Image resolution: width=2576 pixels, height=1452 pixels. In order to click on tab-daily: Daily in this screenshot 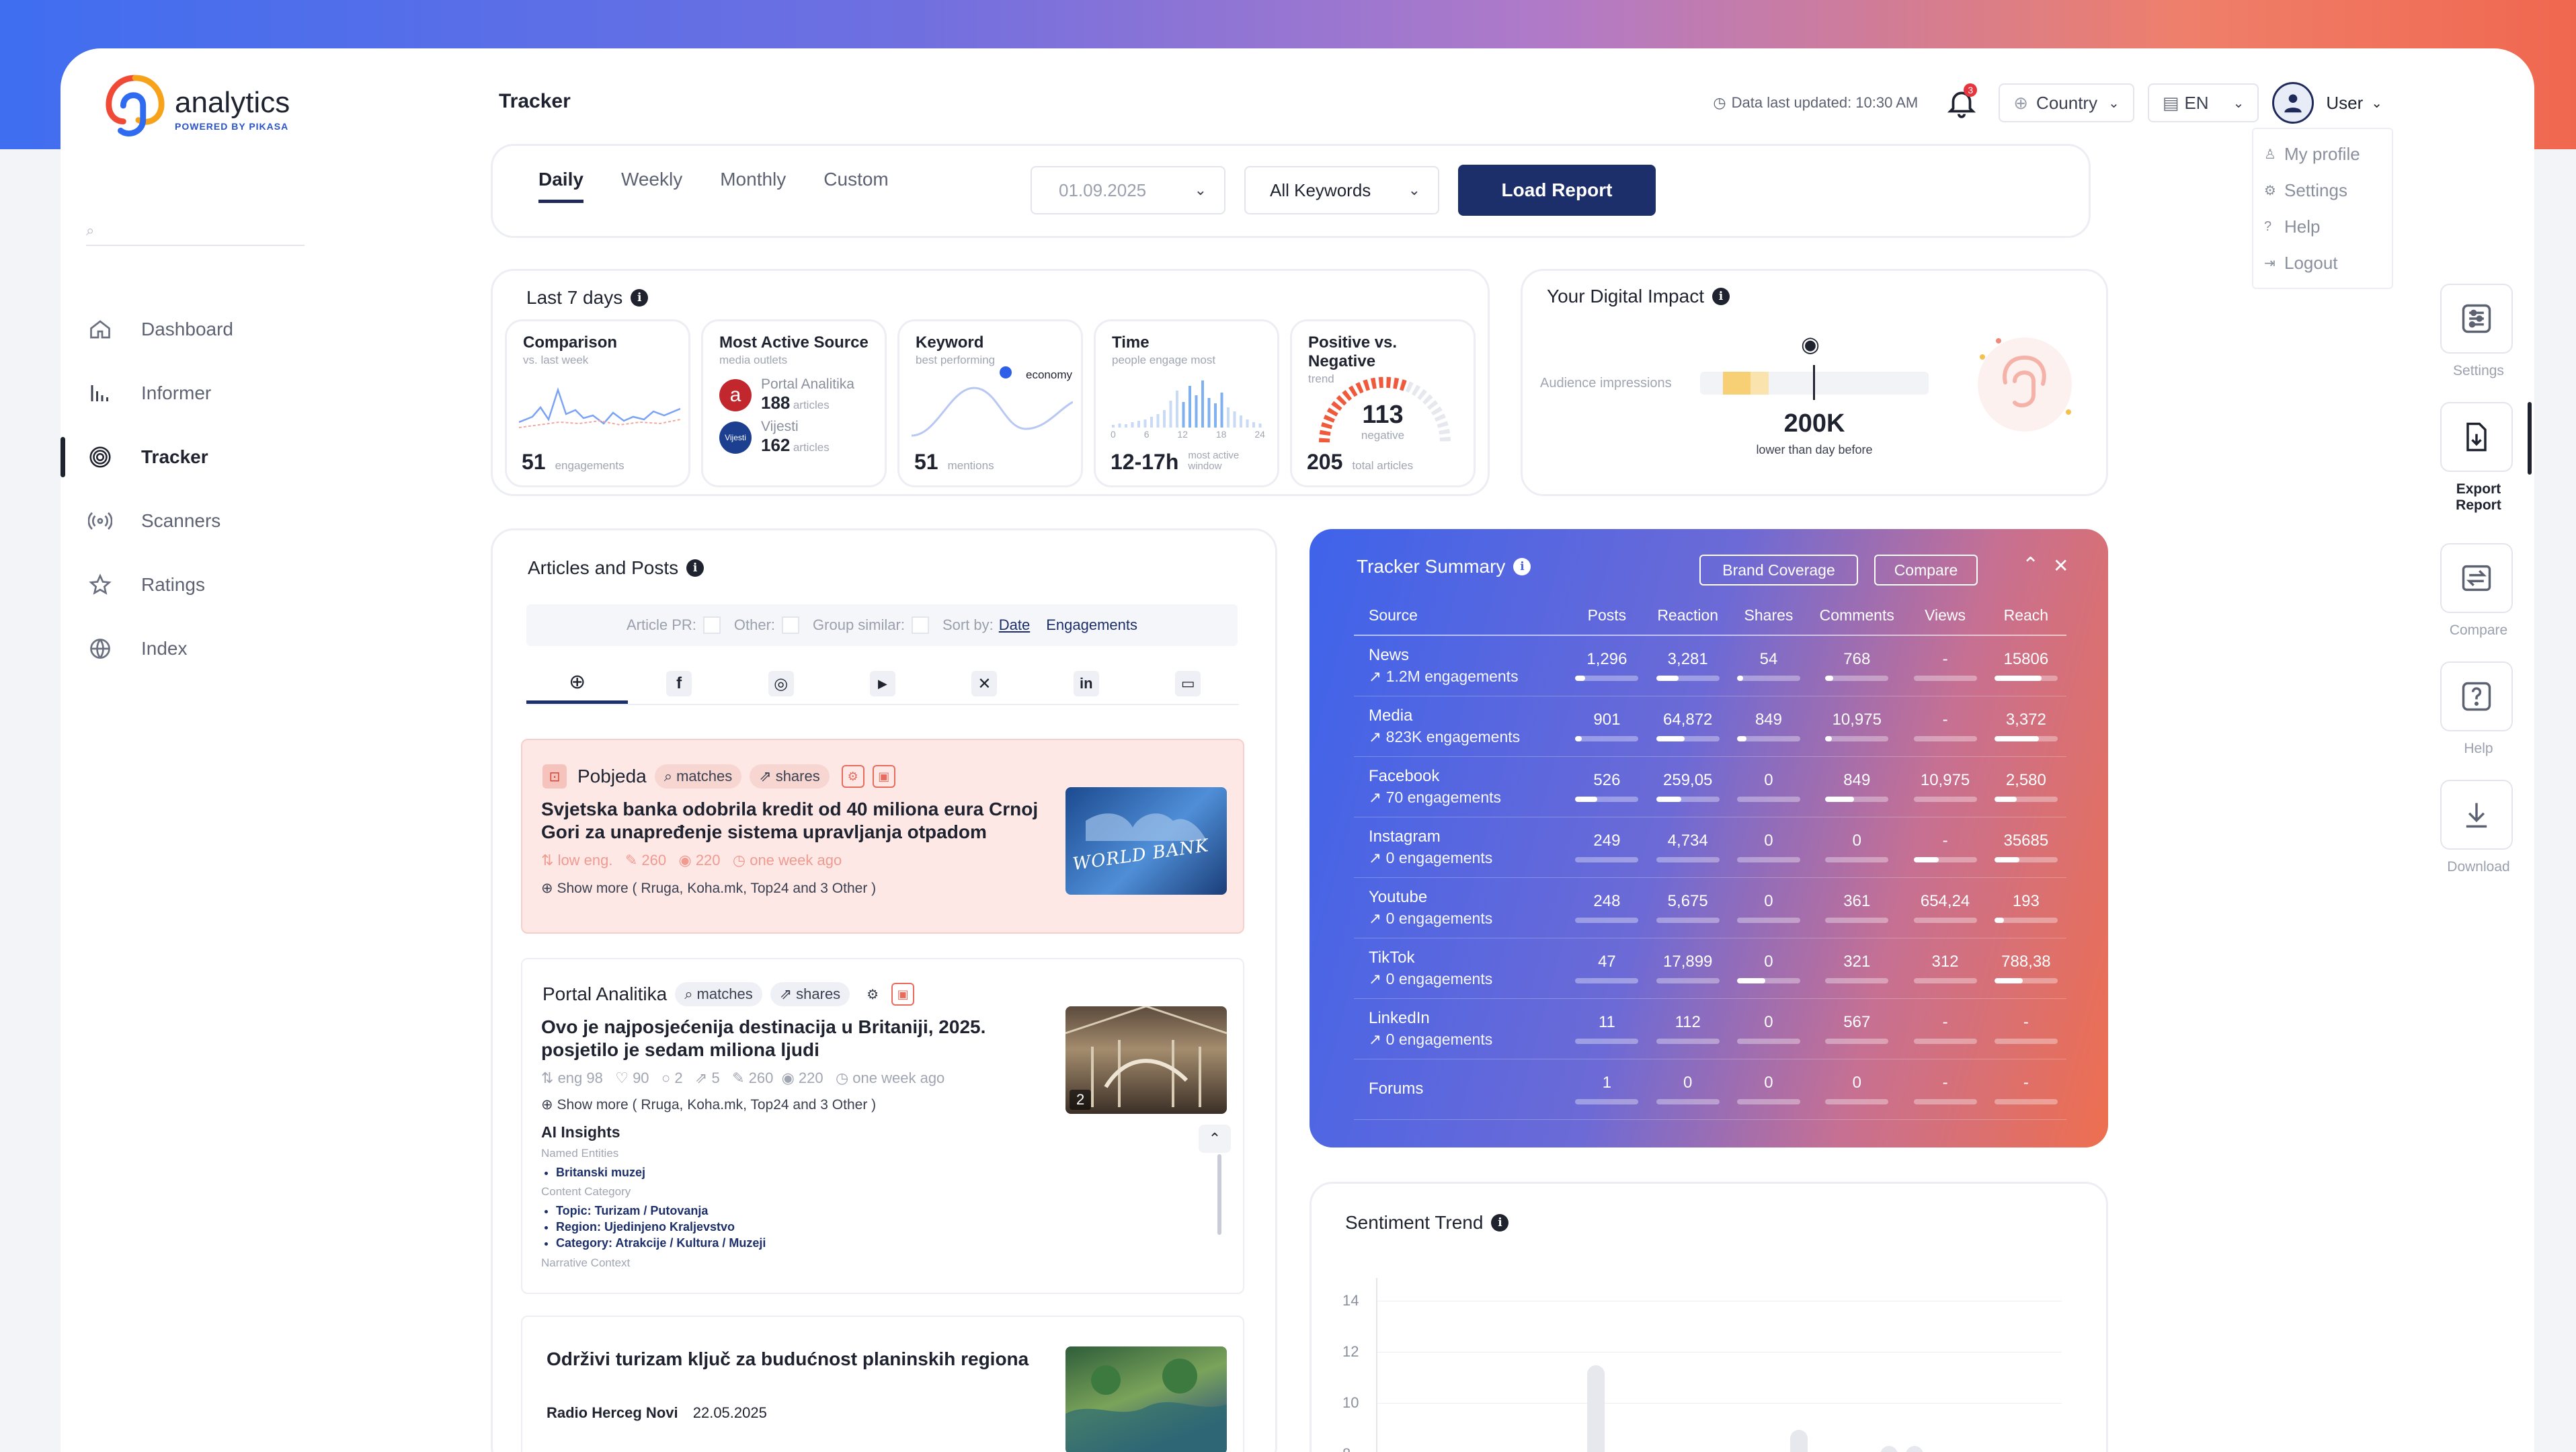, I will do `click(560, 186)`.